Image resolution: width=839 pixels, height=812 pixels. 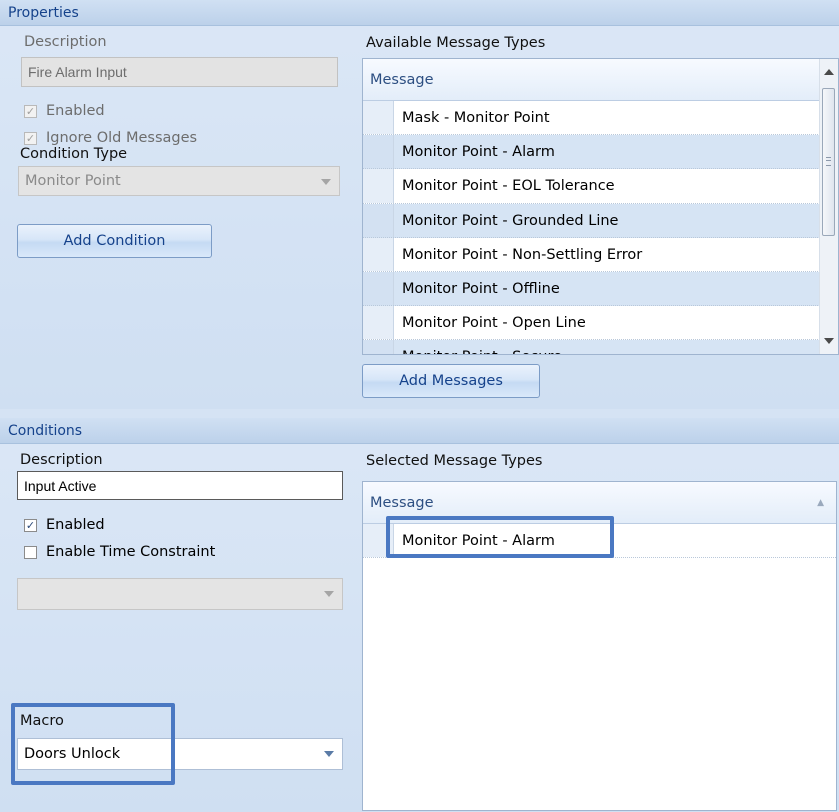 I want to click on ignore-old-messages-checkbox-row: ✓ Ignore Old Messages, so click(x=110, y=138).